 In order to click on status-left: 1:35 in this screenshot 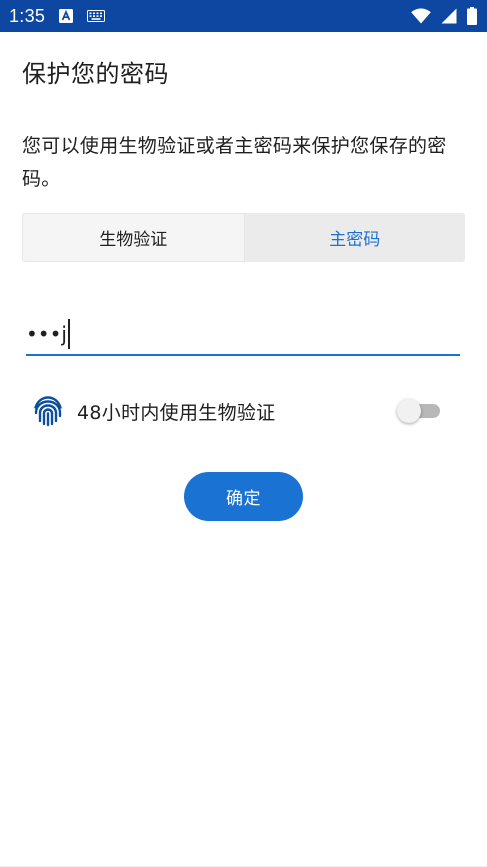, I will do `click(57, 16)`.